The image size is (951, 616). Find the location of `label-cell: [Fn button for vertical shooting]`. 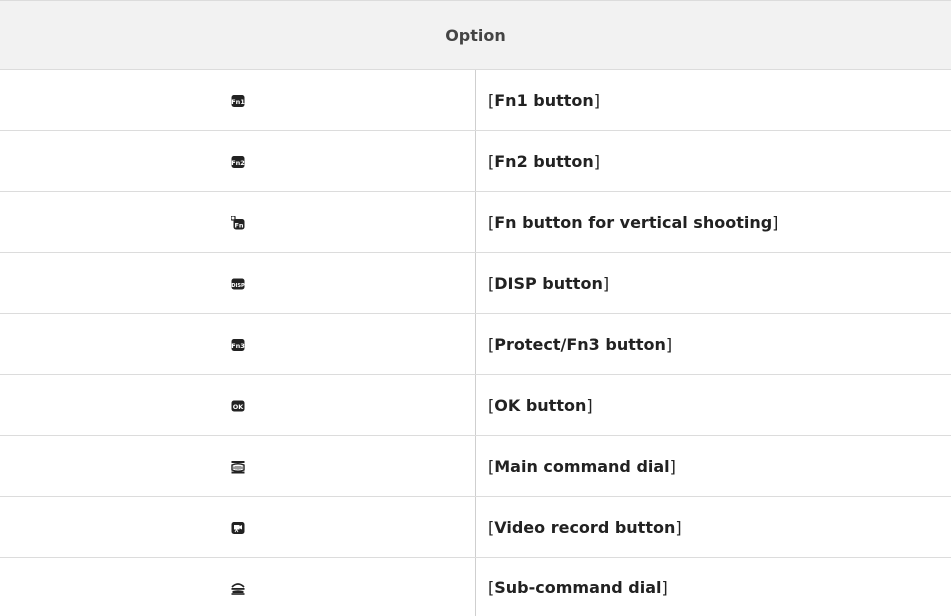

label-cell: [Fn button for vertical shooting] is located at coordinates (713, 222).